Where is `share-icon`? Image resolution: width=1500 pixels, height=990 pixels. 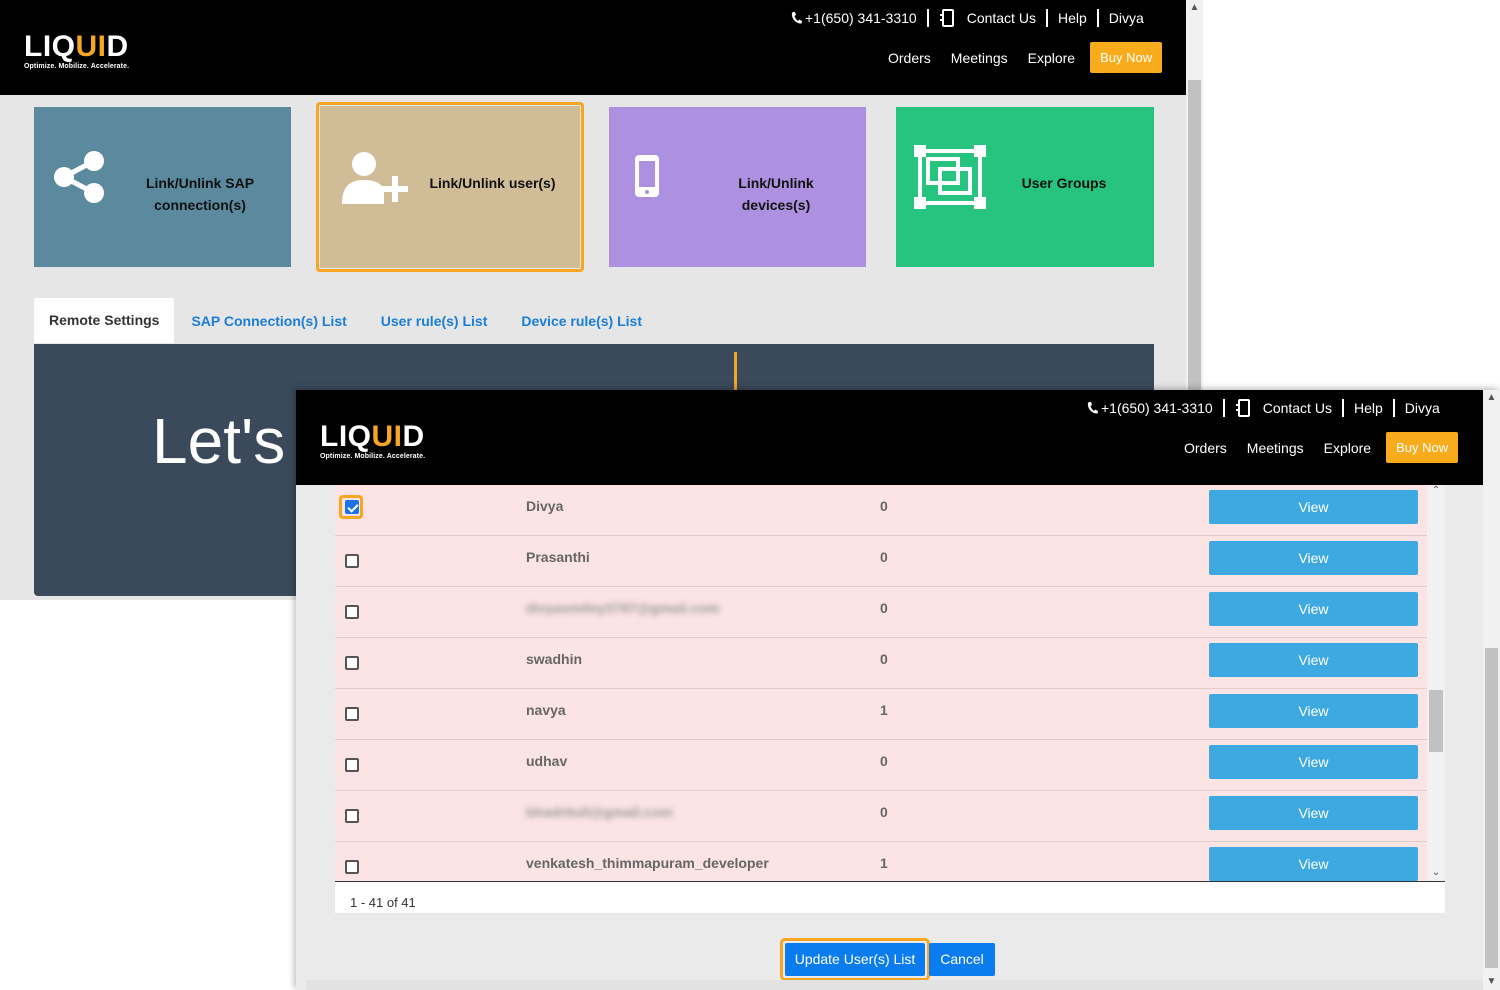 share-icon is located at coordinates (79, 177).